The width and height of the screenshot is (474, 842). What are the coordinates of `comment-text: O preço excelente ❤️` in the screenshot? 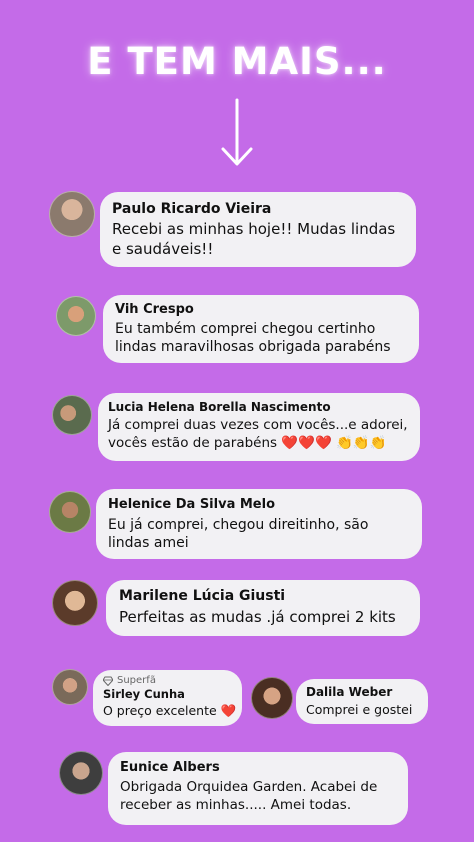 It's located at (170, 710).